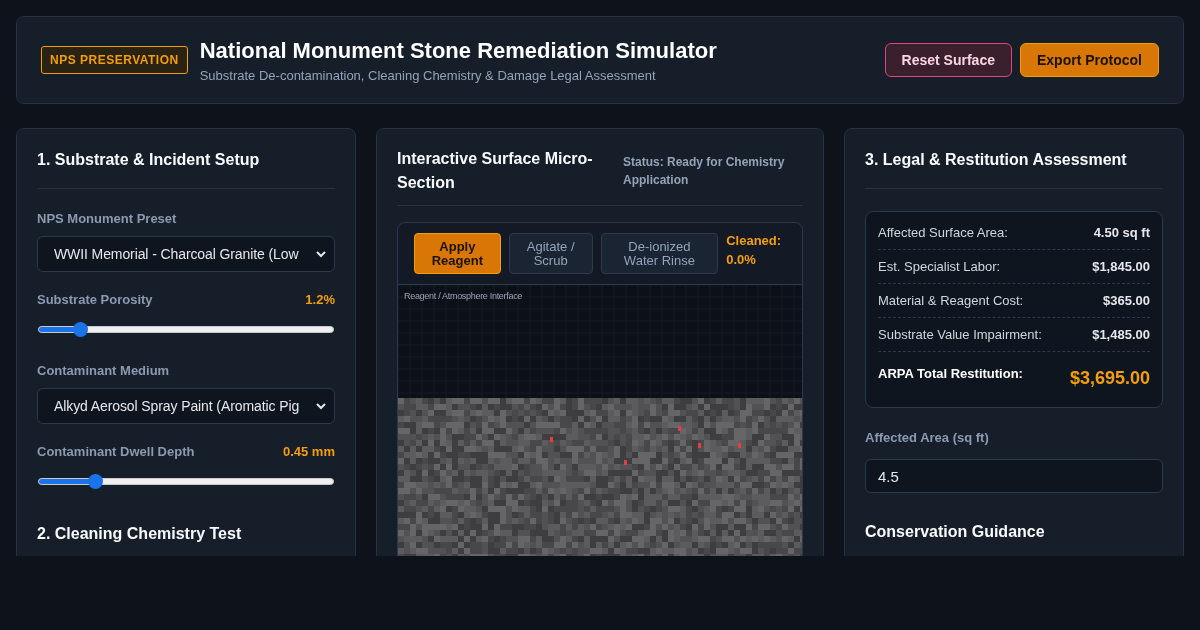 This screenshot has width=1200, height=630. What do you see at coordinates (458, 50) in the screenshot?
I see `app-title: National Monument Stone Remediation Simulator` at bounding box center [458, 50].